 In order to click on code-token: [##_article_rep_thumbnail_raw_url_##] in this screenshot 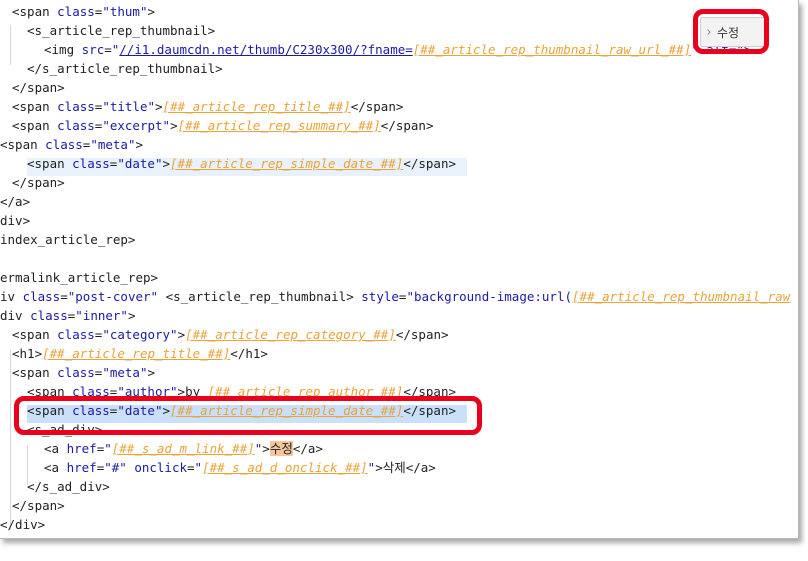, I will do `click(552, 49)`.